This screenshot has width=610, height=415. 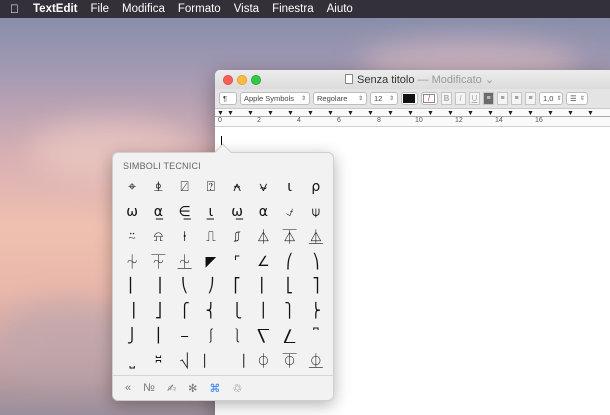 What do you see at coordinates (256, 80) in the screenshot?
I see `zoom-button` at bounding box center [256, 80].